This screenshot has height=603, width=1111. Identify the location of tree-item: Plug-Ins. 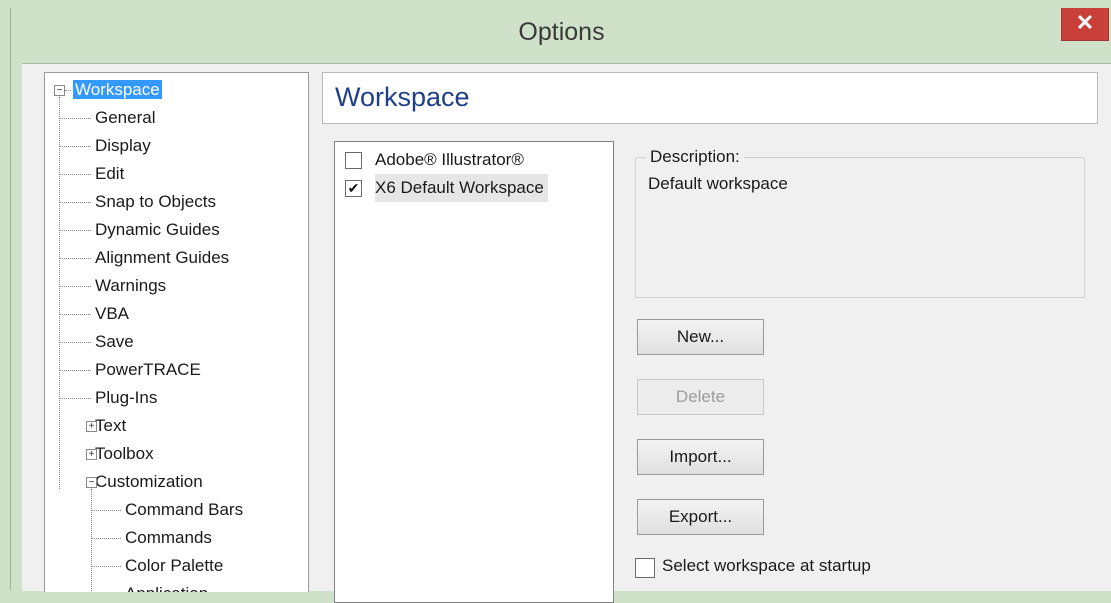
(126, 398).